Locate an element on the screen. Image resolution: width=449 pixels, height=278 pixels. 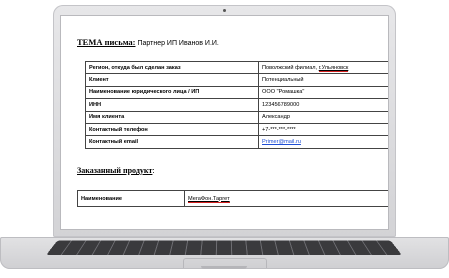
table-row: ИНН 123456789000 is located at coordinates (236, 105).